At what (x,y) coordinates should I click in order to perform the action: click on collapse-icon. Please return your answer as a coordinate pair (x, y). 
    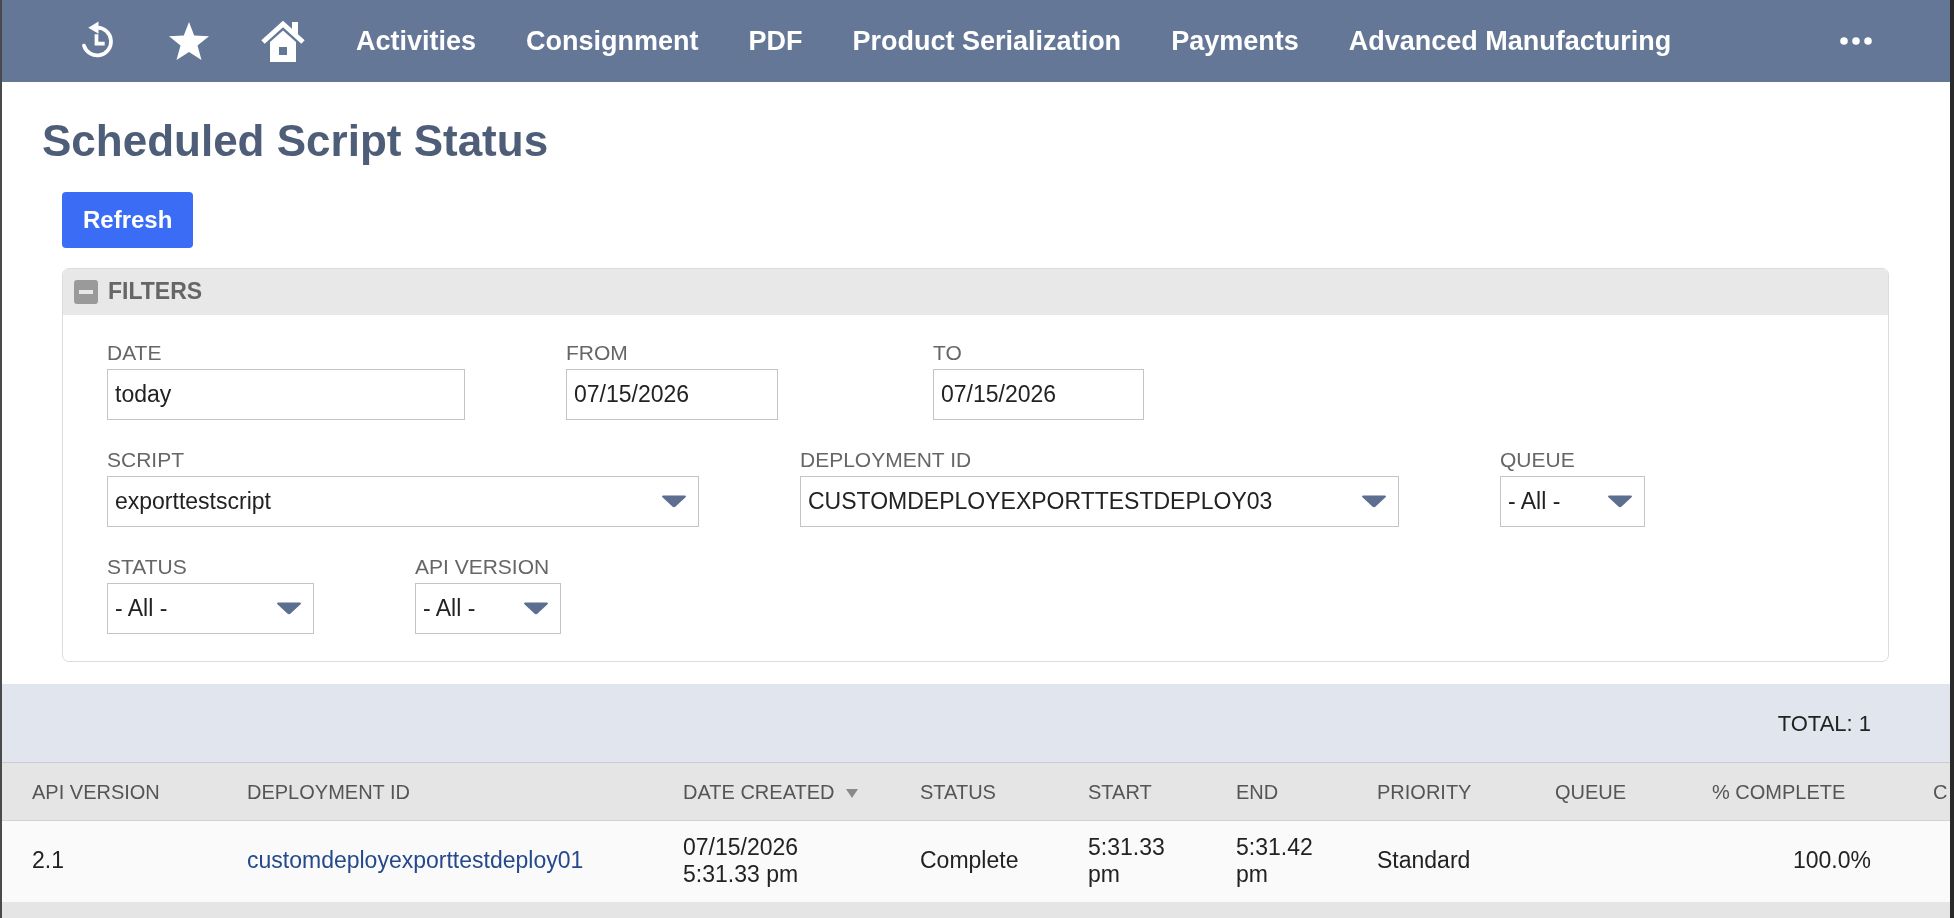
    Looking at the image, I should click on (86, 292).